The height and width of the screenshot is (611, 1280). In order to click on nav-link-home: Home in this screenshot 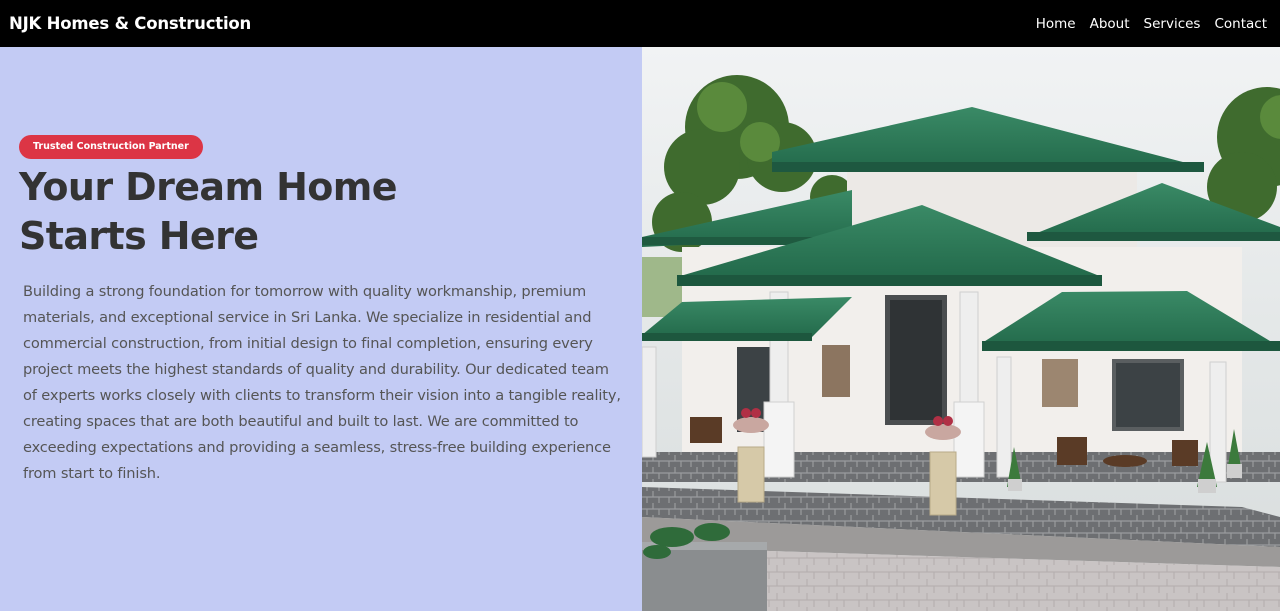, I will do `click(1056, 24)`.